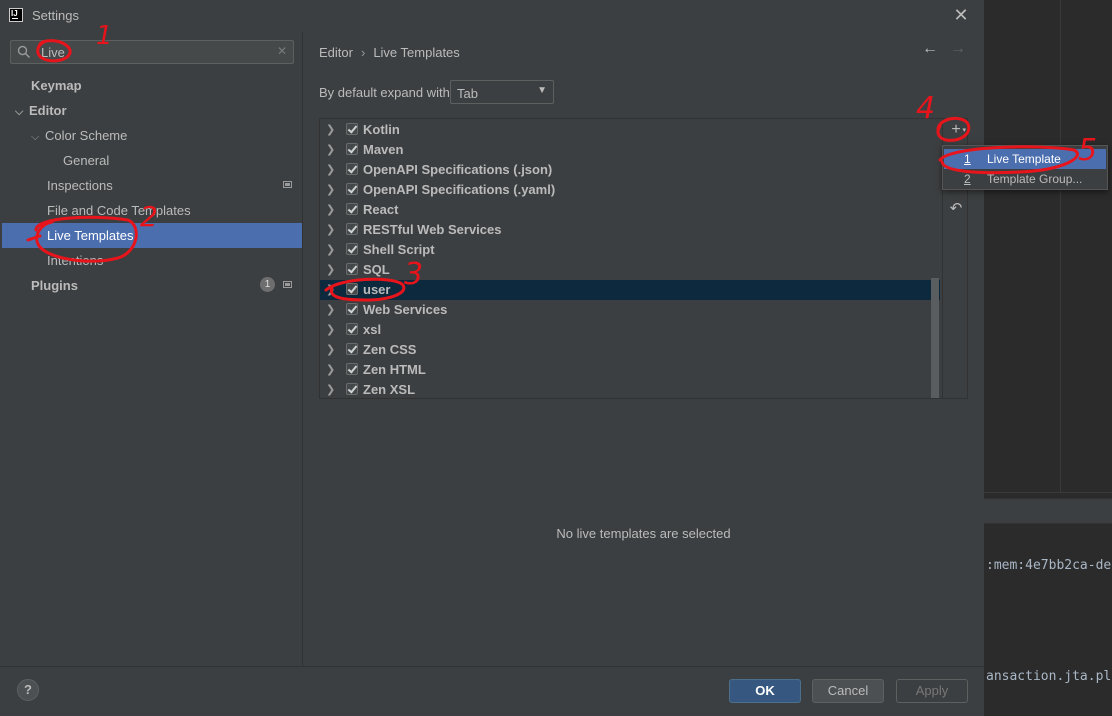 This screenshot has height=716, width=1112. Describe the element at coordinates (630, 190) in the screenshot. I see `list-item: ❯ OpenAPI Specifications (.yaml)` at that location.